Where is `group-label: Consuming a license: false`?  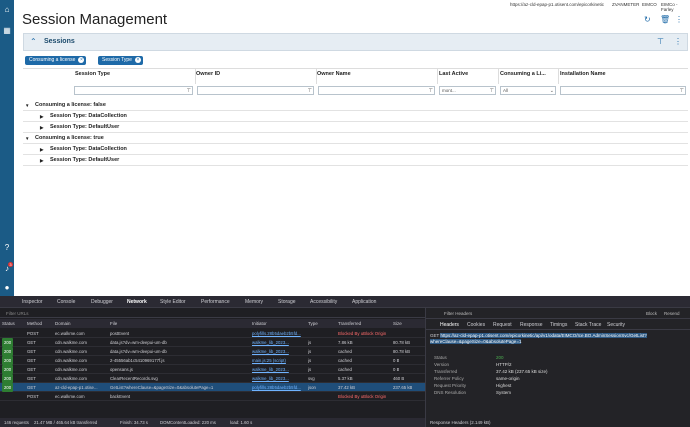 group-label: Consuming a license: false is located at coordinates (70, 105).